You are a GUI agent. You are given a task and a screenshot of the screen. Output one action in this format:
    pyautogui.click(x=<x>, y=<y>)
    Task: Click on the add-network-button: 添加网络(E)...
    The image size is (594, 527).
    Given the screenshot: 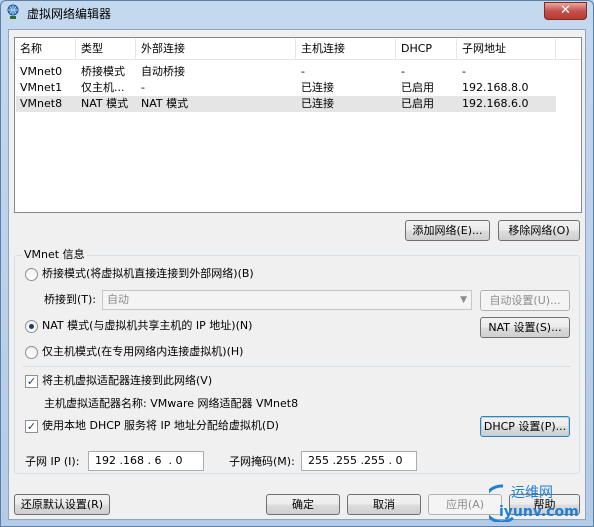 What is the action you would take?
    pyautogui.click(x=447, y=230)
    